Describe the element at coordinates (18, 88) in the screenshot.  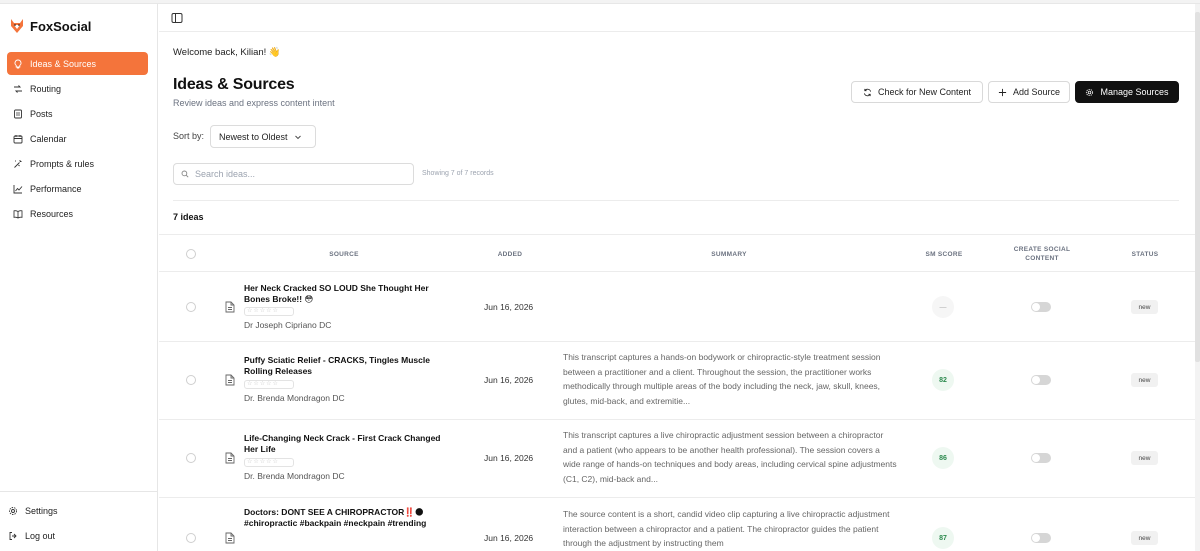
I see `routing-icon` at that location.